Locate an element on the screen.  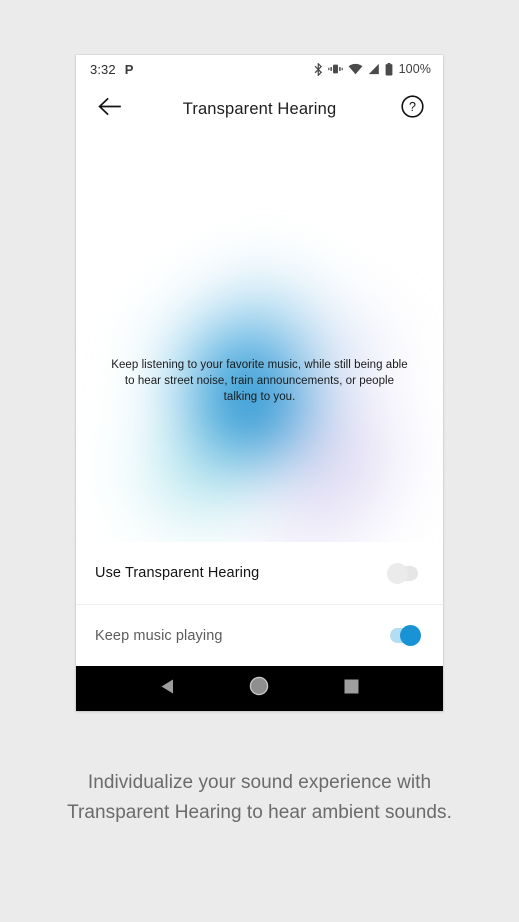
battery-percent-label: 100% is located at coordinates (414, 69).